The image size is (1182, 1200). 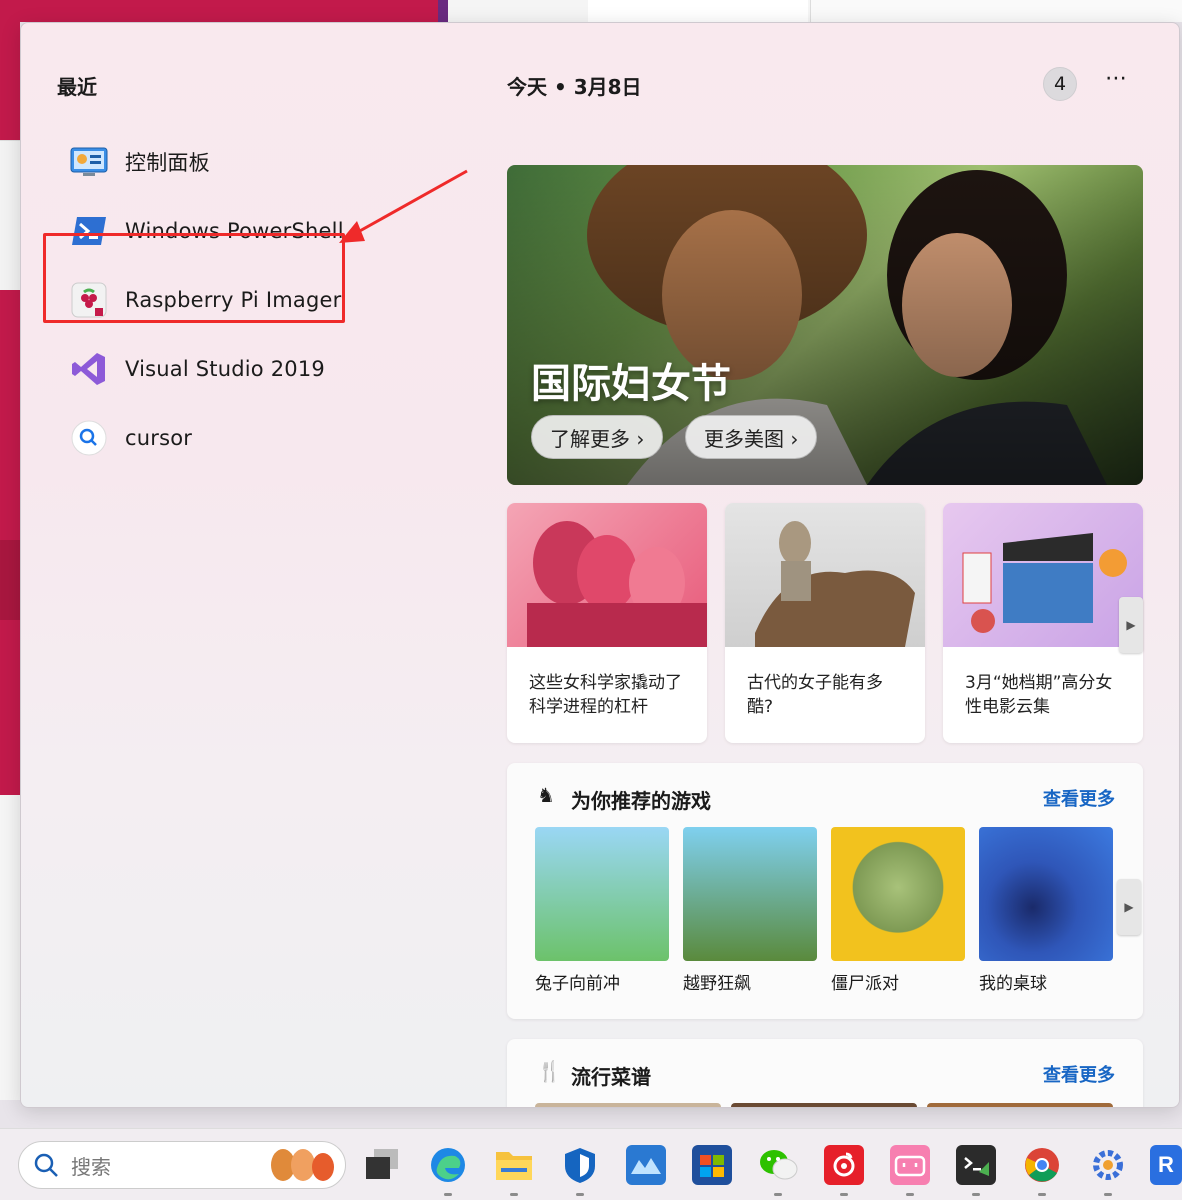 I want to click on games-title: 为你推荐的游戏, so click(x=641, y=801).